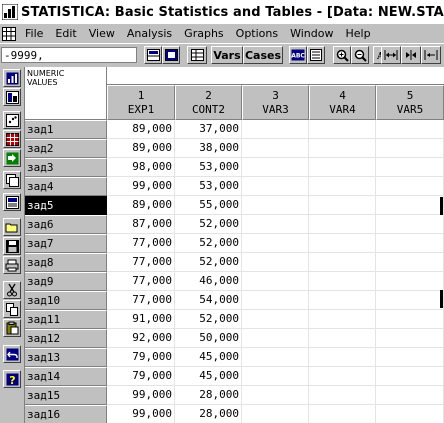 The height and width of the screenshot is (423, 444). What do you see at coordinates (12, 180) in the screenshot?
I see `copy-window-button` at bounding box center [12, 180].